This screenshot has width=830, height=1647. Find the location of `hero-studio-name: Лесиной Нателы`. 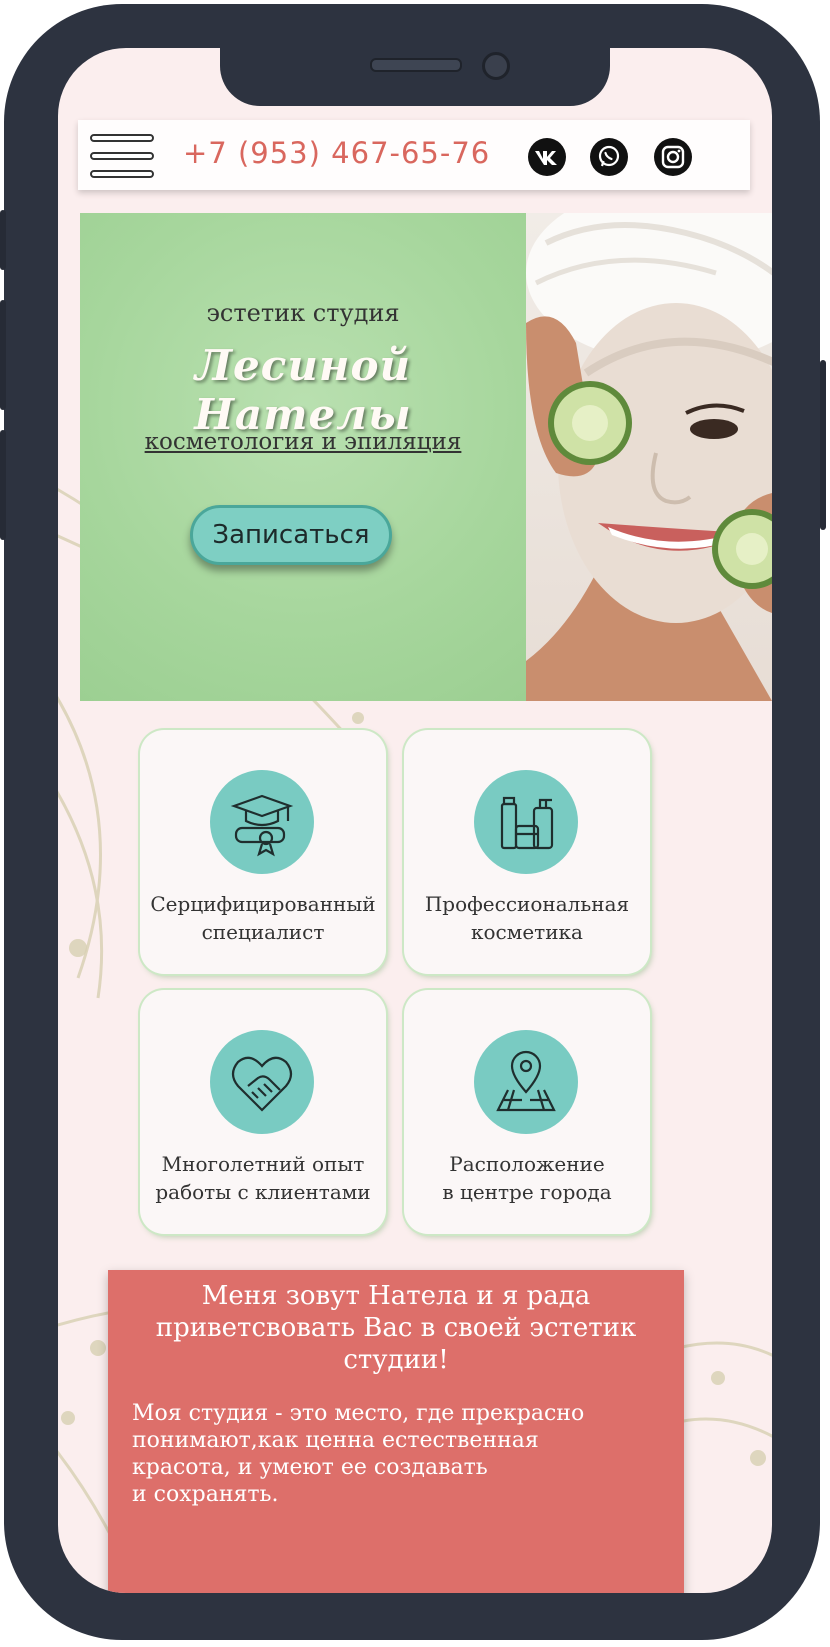

hero-studio-name: Лесиной Нателы is located at coordinates (303, 390).